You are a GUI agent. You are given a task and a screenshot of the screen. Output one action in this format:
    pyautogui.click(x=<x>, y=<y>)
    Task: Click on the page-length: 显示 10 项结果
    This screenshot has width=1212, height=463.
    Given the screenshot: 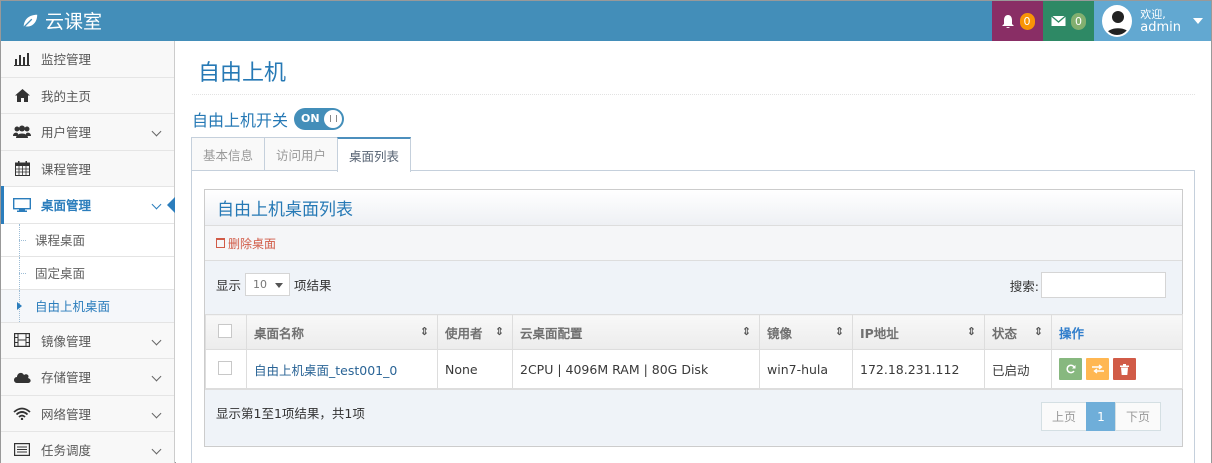 What is the action you would take?
    pyautogui.click(x=274, y=284)
    